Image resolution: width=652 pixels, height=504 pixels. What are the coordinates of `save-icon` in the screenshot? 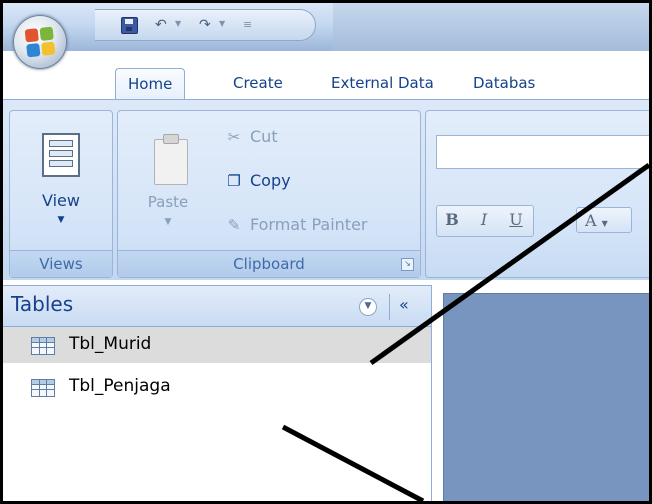 It's located at (129, 25).